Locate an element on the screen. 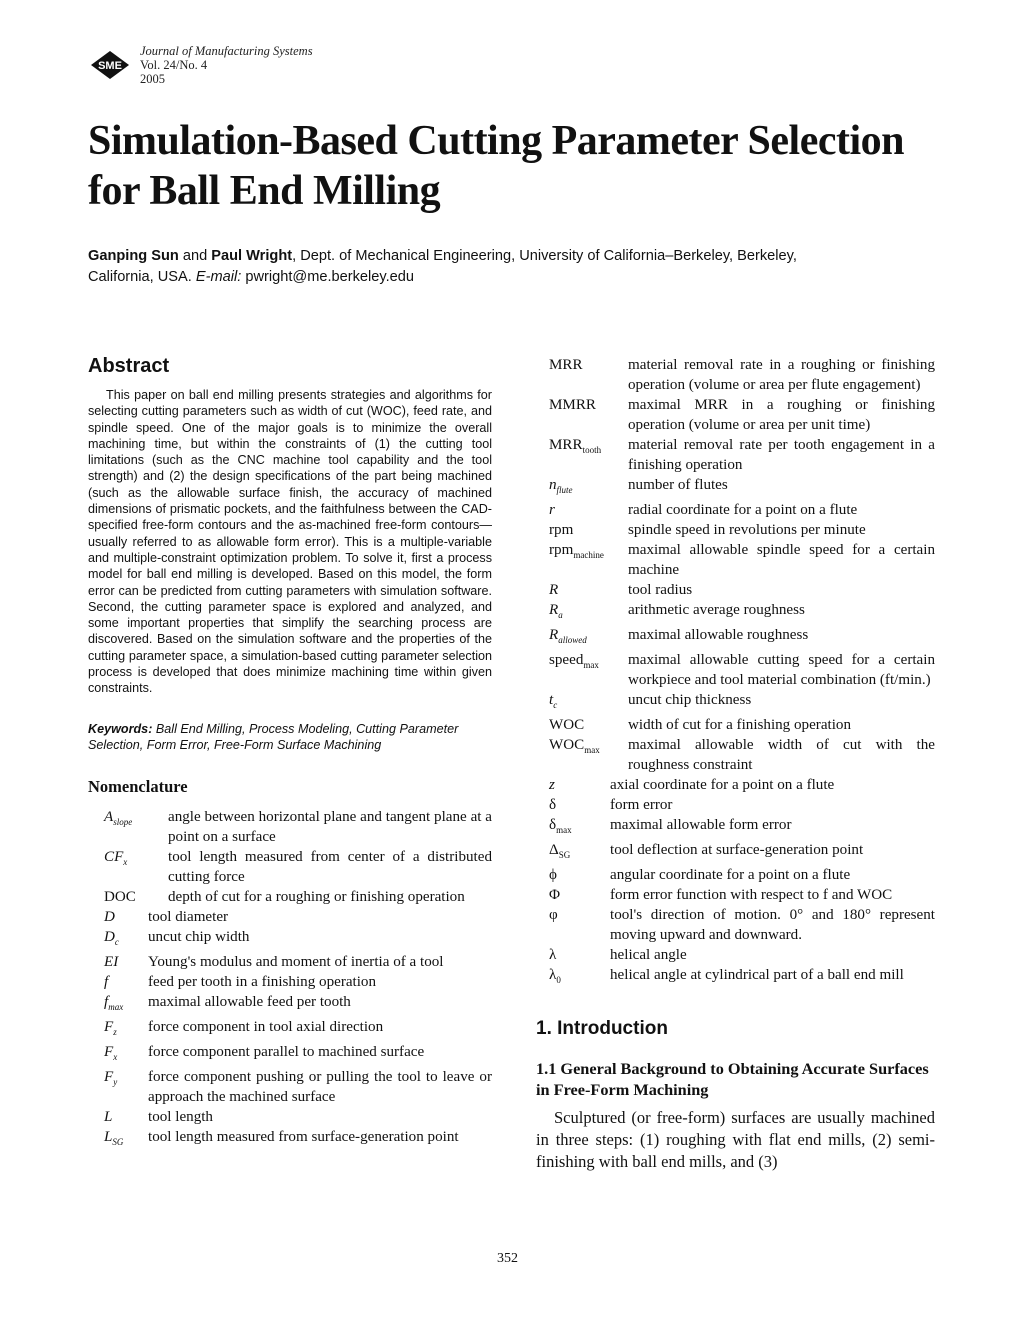 The image size is (1020, 1320). nomenclature-entry: fmax maximal allowable feed per tooth is located at coordinates (298, 1004).